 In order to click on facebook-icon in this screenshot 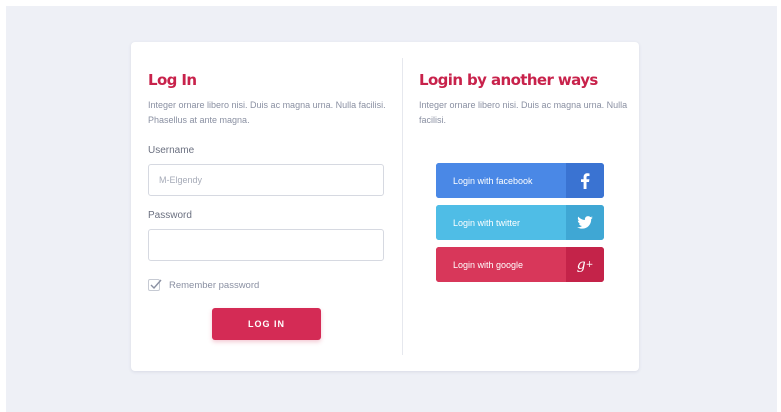, I will do `click(585, 180)`.